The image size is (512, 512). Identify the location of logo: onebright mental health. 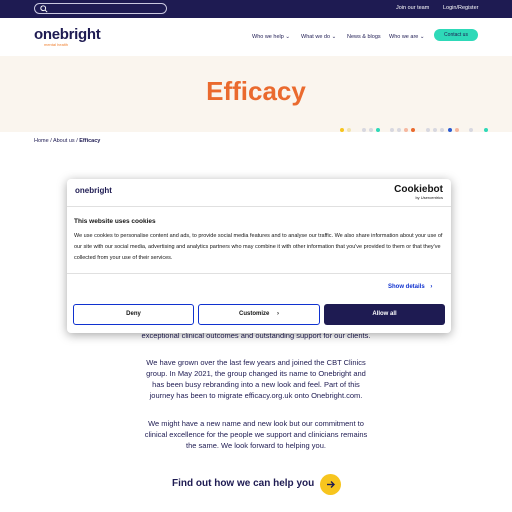
(67, 36).